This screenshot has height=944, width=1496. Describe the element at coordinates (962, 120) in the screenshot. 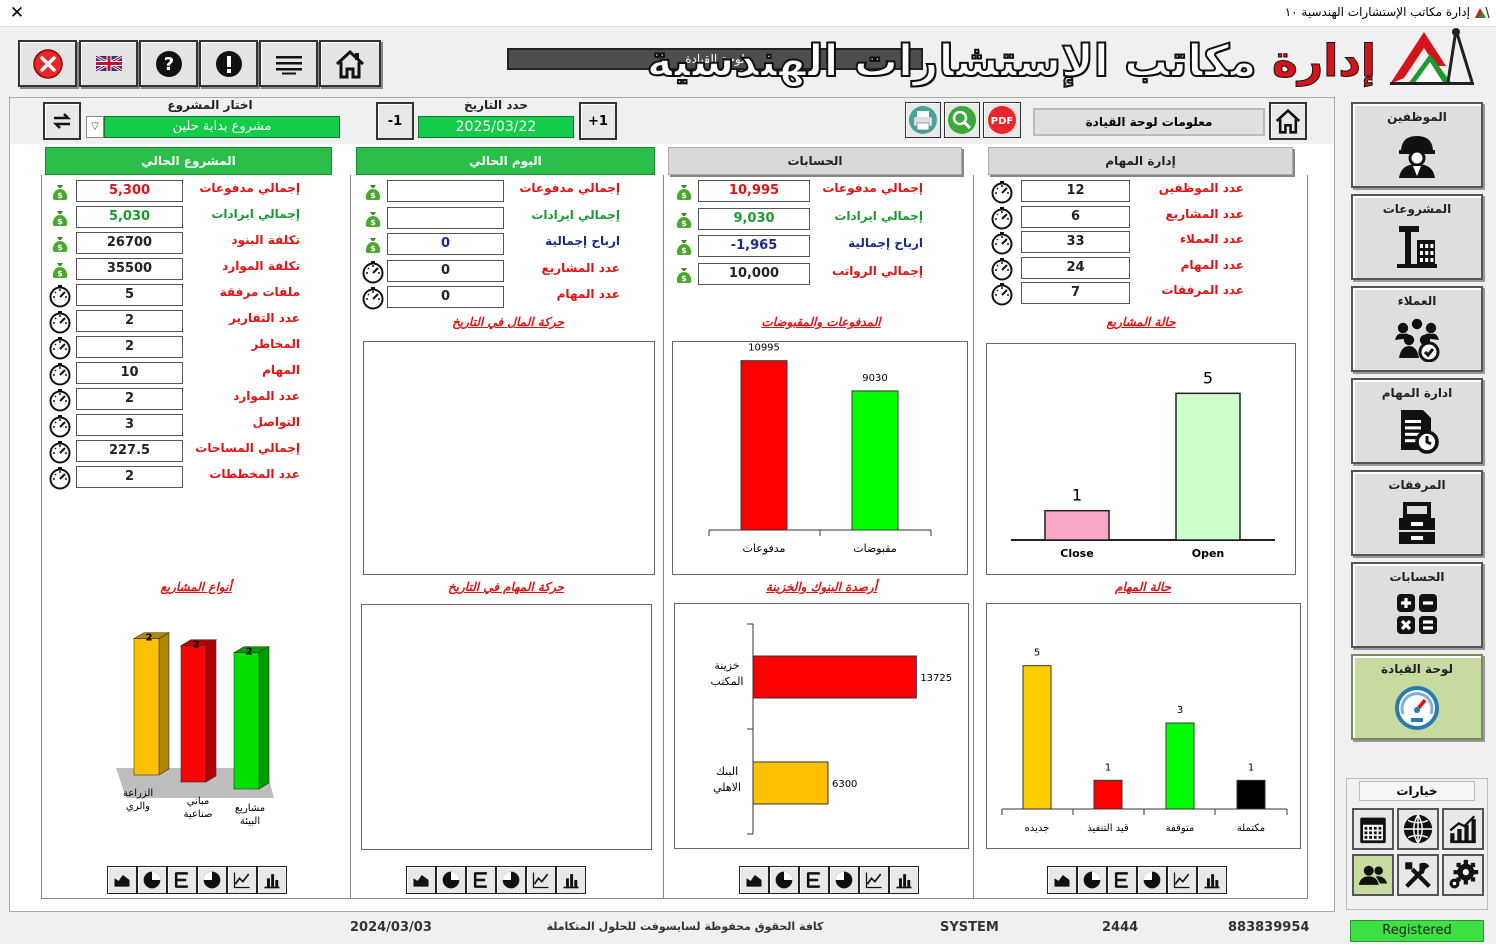

I see `search-button` at that location.